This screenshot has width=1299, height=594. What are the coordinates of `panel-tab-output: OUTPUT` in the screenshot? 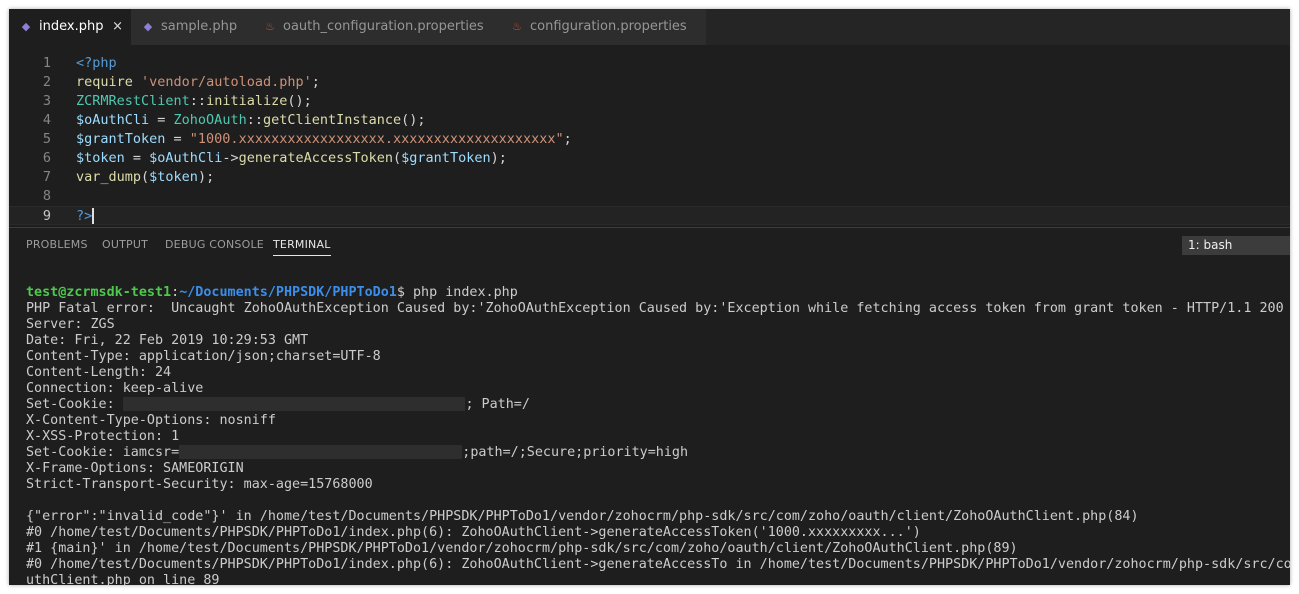 It's located at (125, 245).